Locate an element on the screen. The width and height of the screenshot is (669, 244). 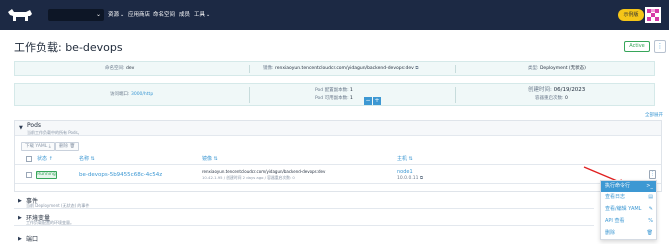
menu-item-exec-shell: 执行命令行 >_ is located at coordinates (628, 186).